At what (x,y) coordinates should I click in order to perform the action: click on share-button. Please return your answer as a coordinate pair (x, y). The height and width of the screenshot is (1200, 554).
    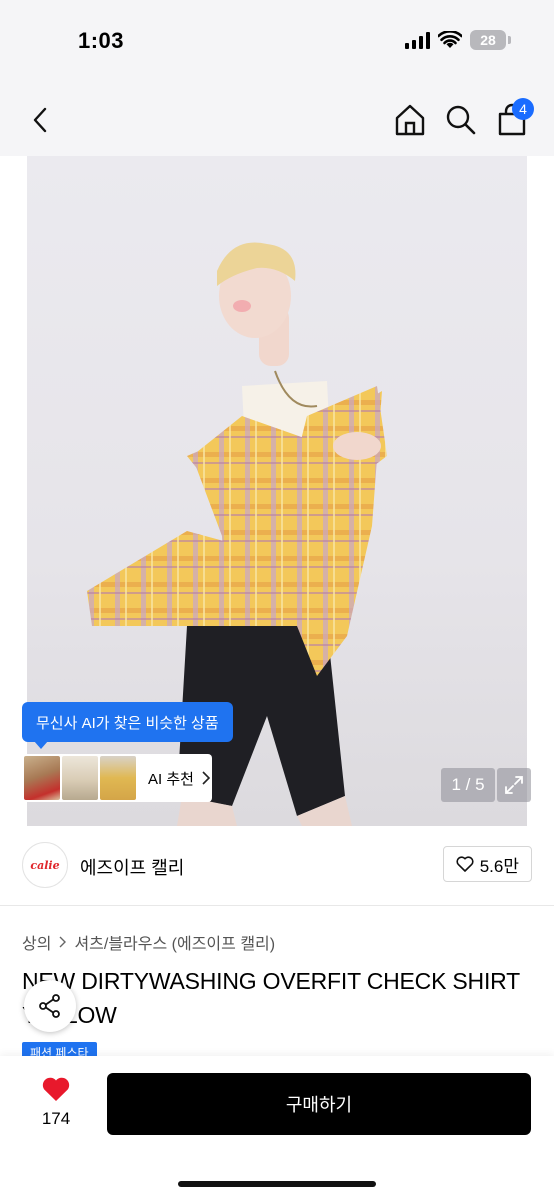
    Looking at the image, I should click on (50, 1006).